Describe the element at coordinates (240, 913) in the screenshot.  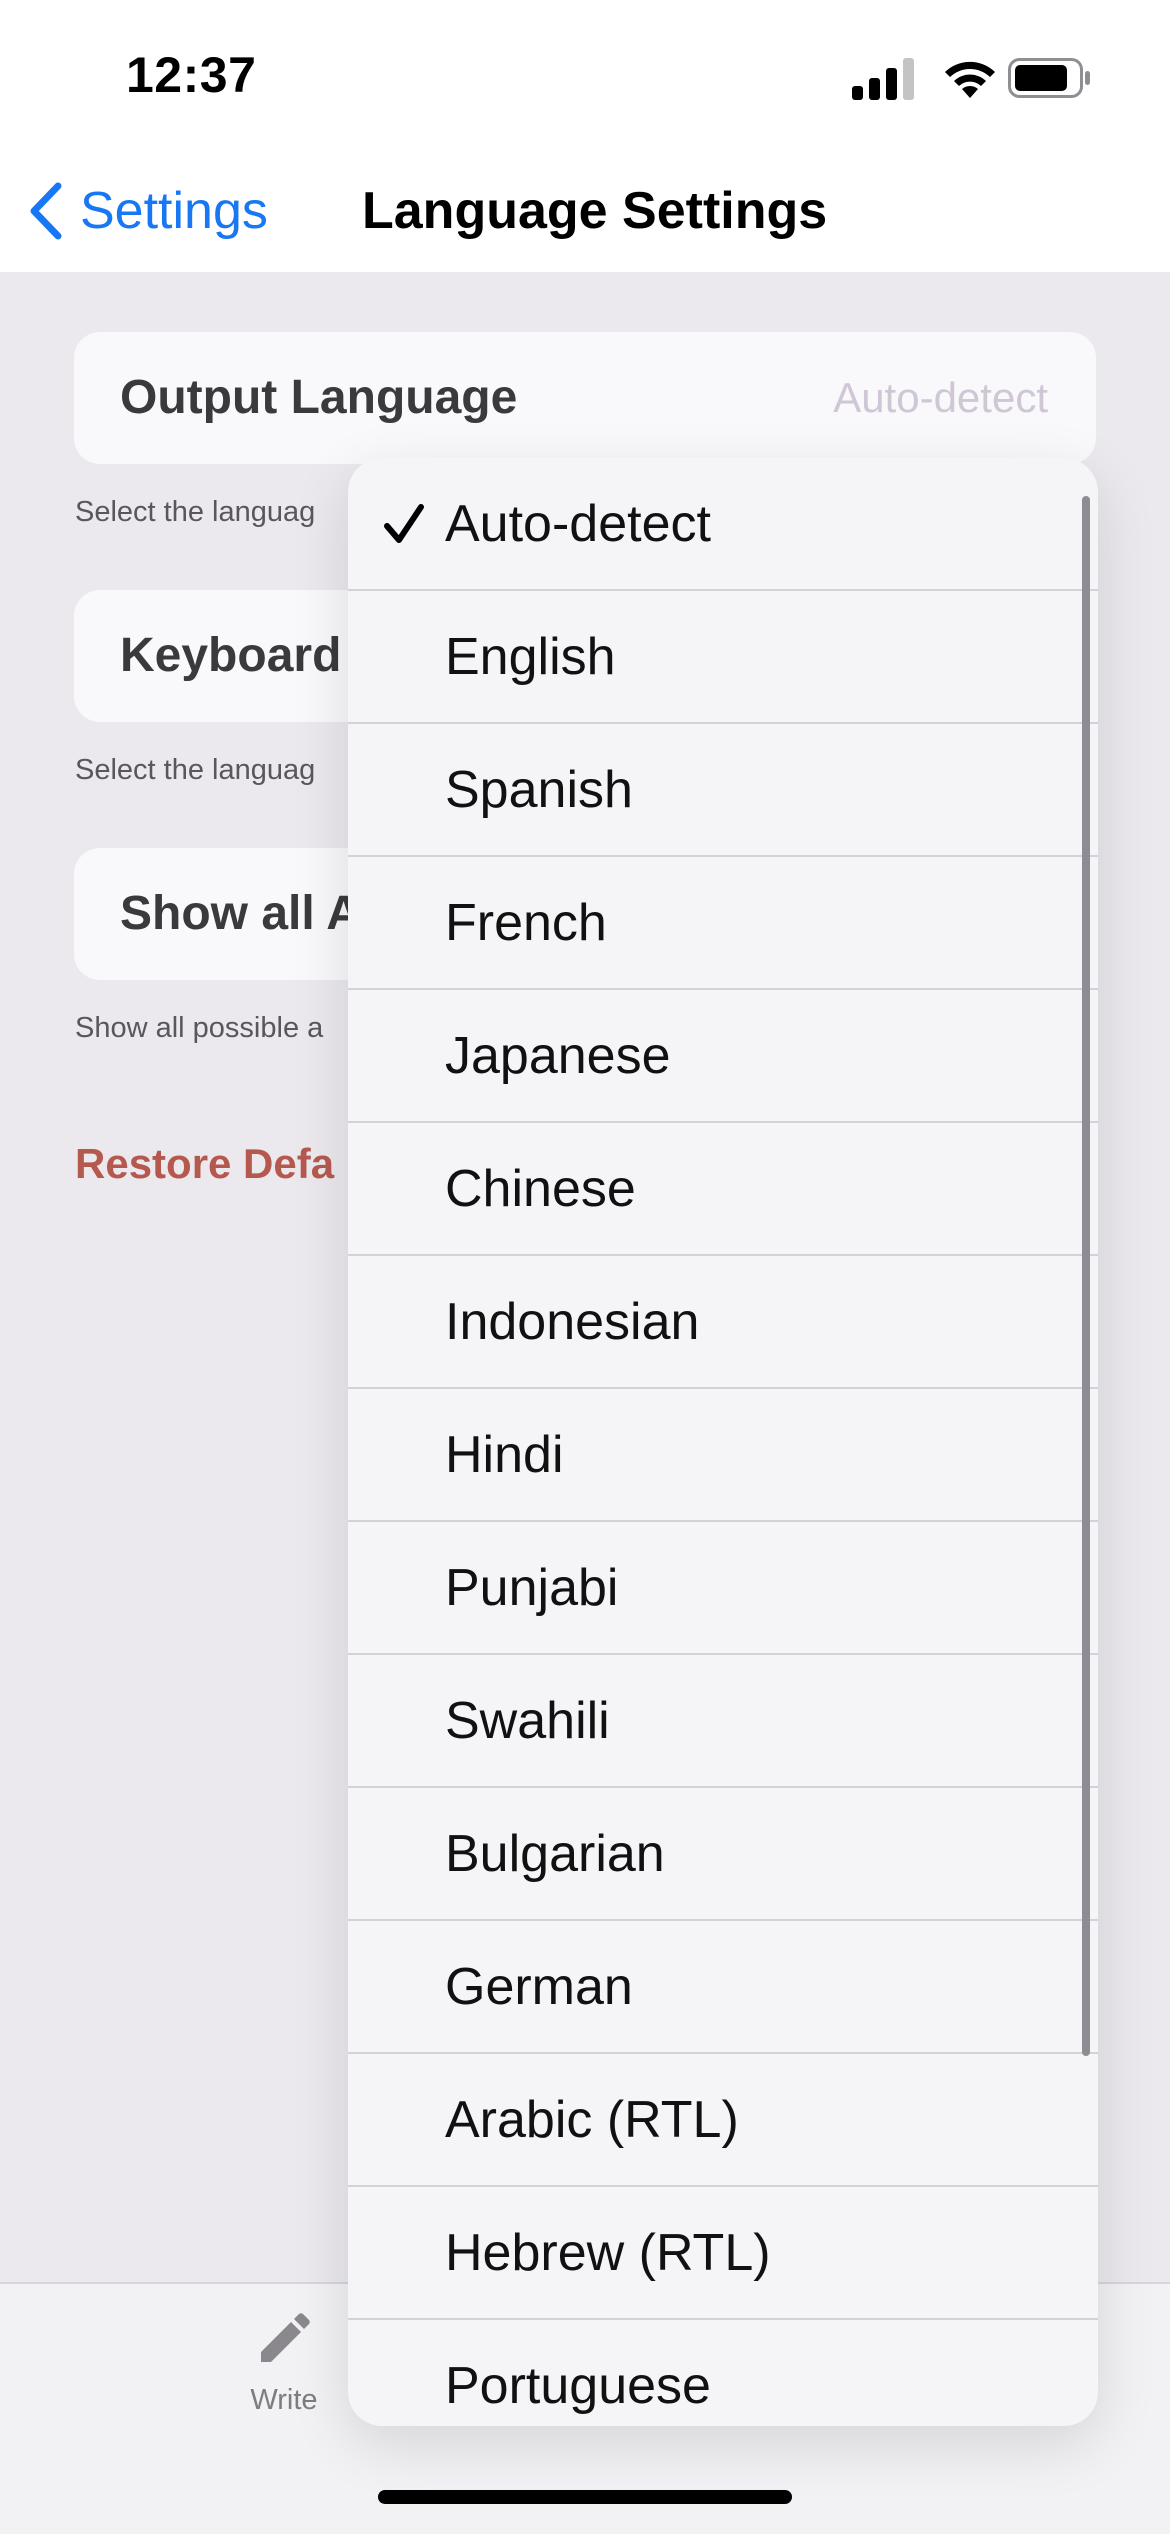
I see `show-all-label: Show all A` at that location.